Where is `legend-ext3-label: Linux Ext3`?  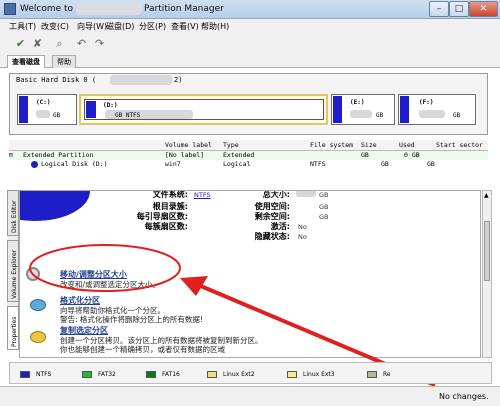 legend-ext3-label: Linux Ext3 is located at coordinates (319, 374).